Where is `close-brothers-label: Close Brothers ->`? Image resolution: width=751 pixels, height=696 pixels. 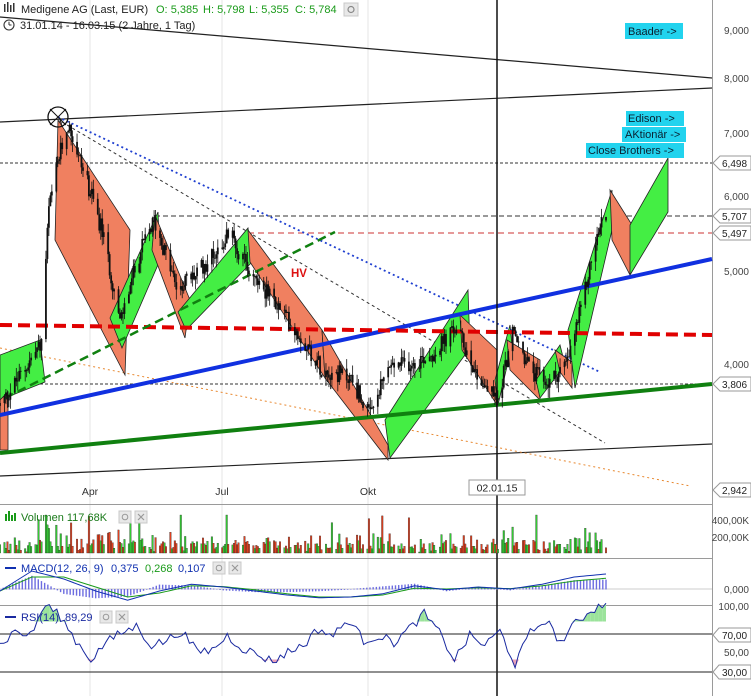
close-brothers-label: Close Brothers -> is located at coordinates (631, 151).